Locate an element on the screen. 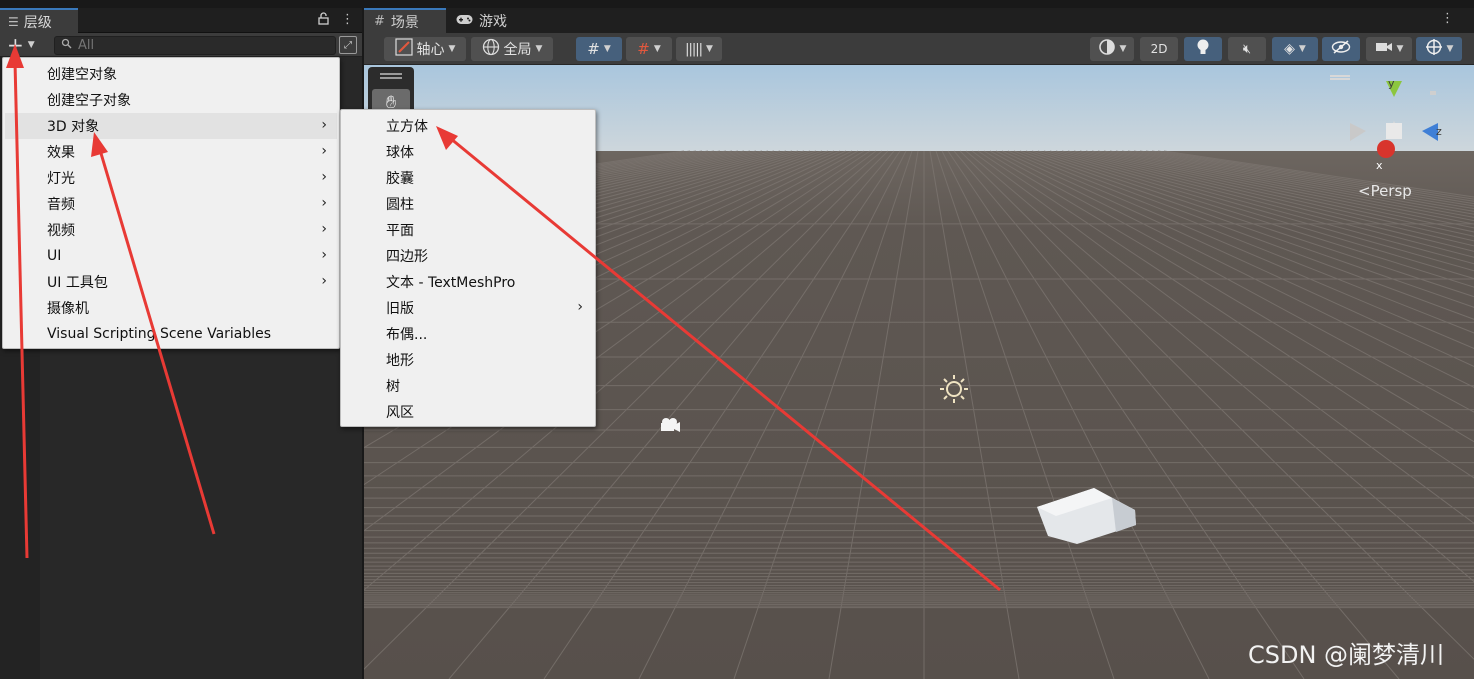 This screenshot has height=679, width=1474. submenu-item-label: 平面 is located at coordinates (400, 231).